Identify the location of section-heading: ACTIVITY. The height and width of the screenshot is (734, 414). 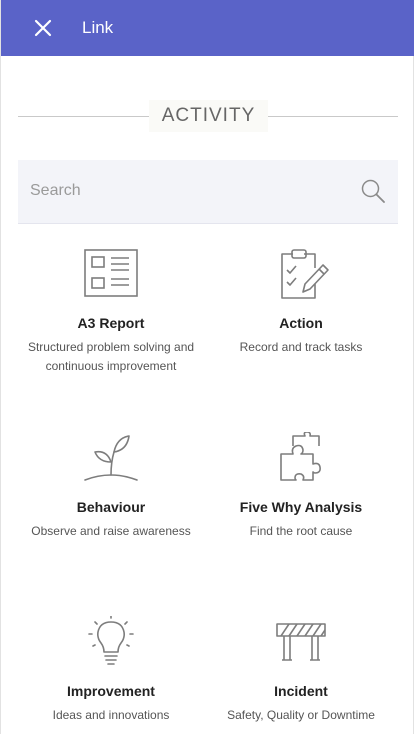
(208, 116).